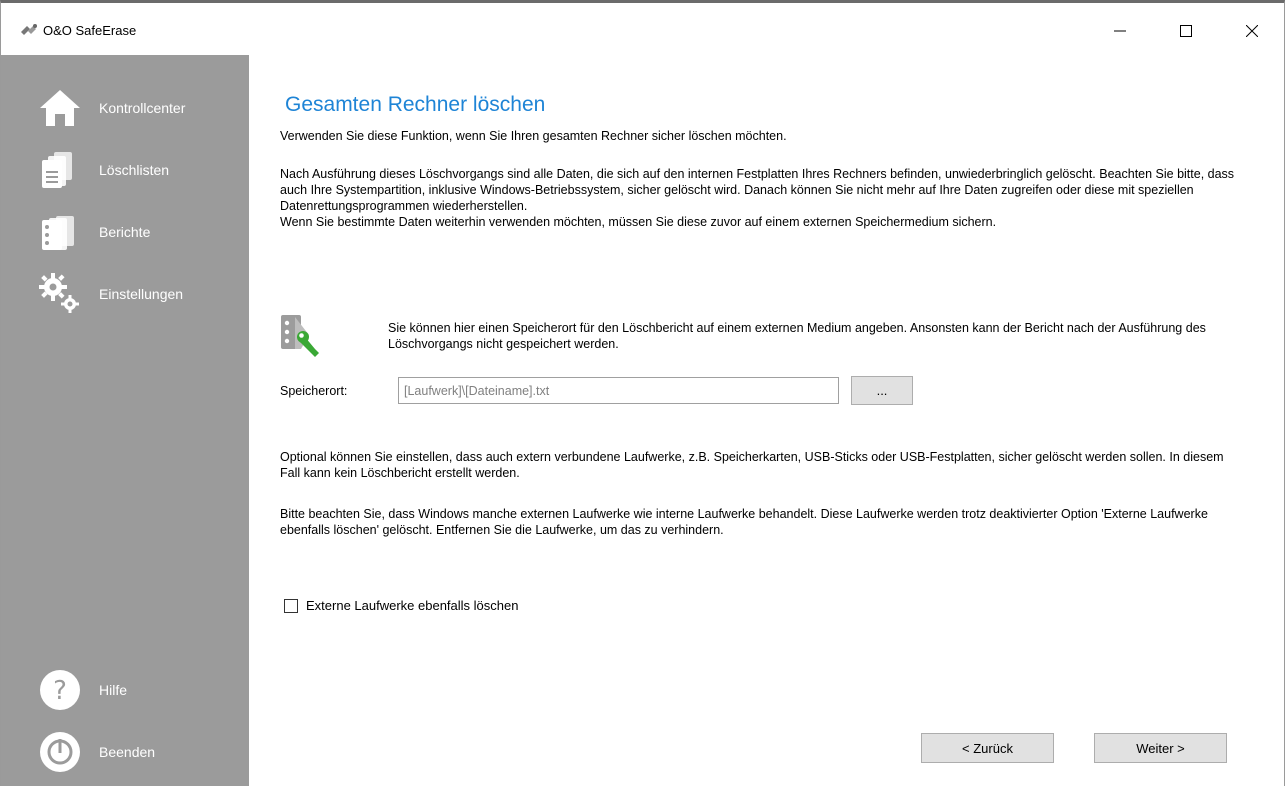 This screenshot has height=786, width=1285. I want to click on sidebar-item-kontrollcenter: Kontrollcenter, so click(125, 108).